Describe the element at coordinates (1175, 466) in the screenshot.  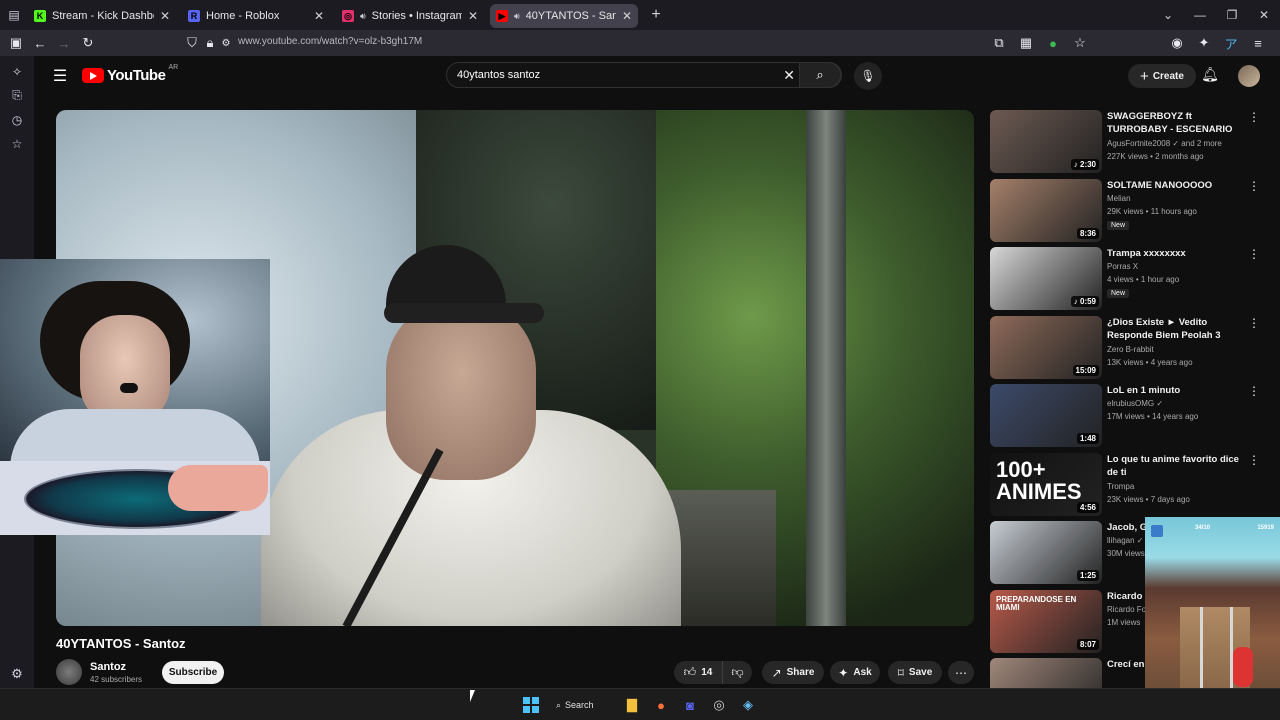
I see `recommendation-title: Lo que tu anime favorito dice de ti` at that location.